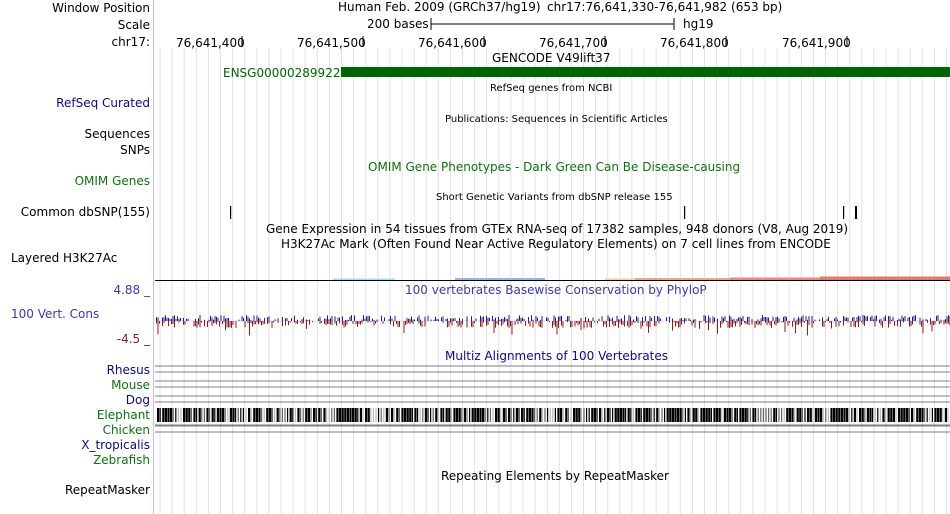  I want to click on track-label-refseq: RefSeq Curated, so click(76, 103).